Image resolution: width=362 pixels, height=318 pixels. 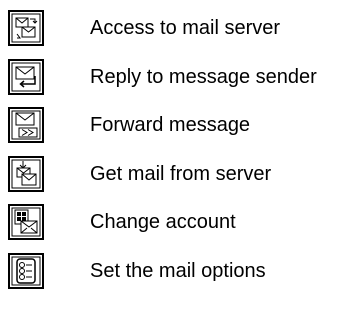 I want to click on mail-server-access-icon, so click(x=26, y=28).